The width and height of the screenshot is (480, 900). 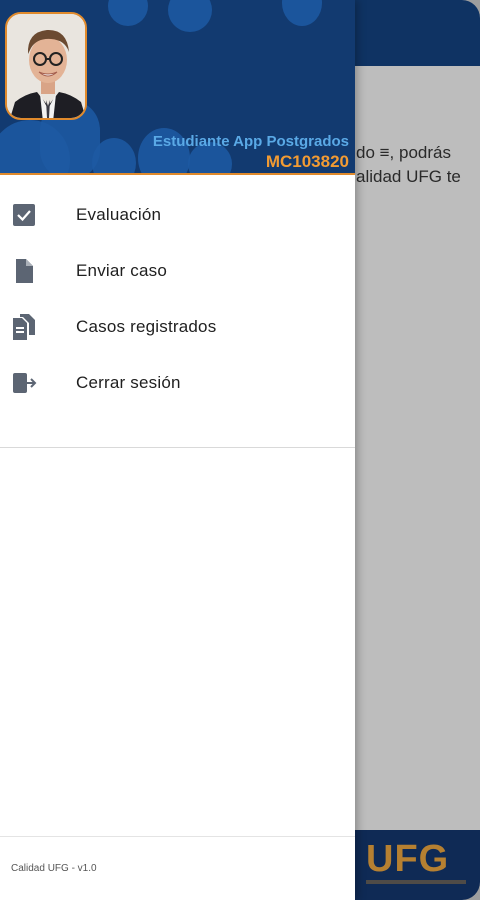 I want to click on user-code: MC103820, so click(x=307, y=161).